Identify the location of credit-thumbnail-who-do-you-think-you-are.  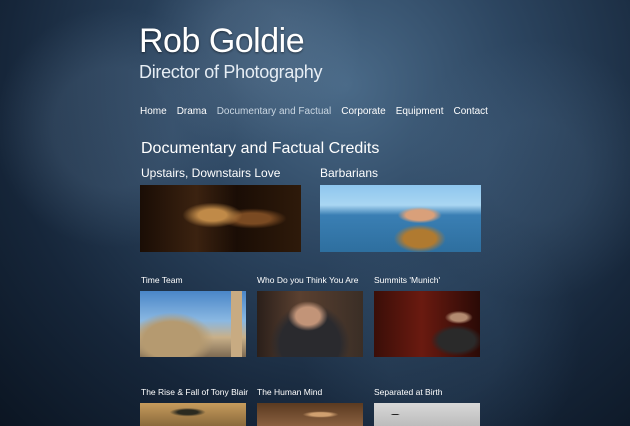
(310, 324).